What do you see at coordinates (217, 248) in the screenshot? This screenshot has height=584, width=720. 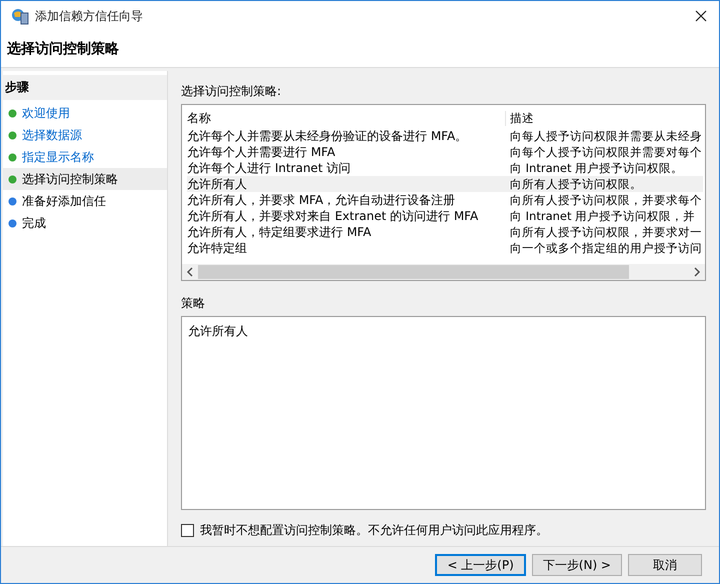 I see `table-cell-text: 允许特定组` at bounding box center [217, 248].